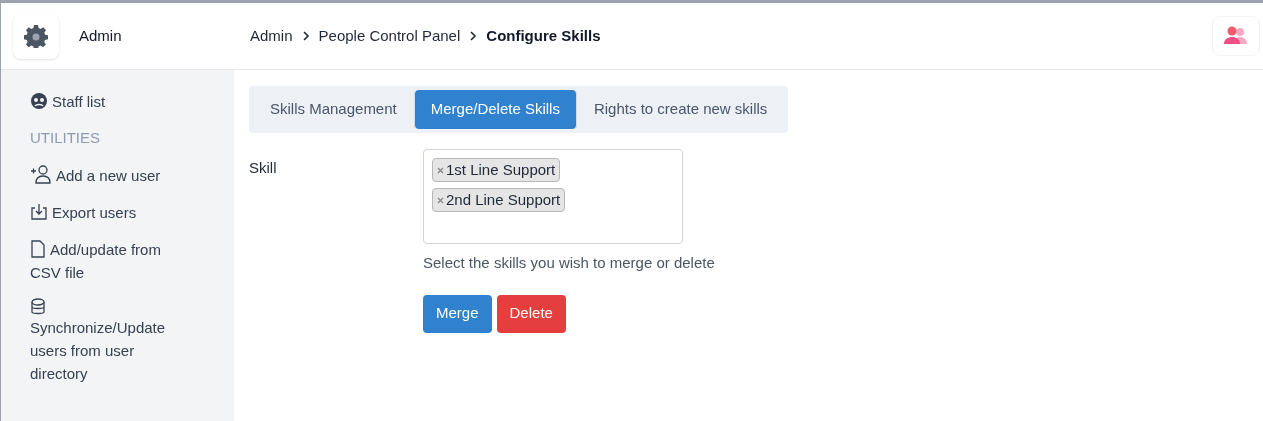  What do you see at coordinates (41, 173) in the screenshot?
I see `add-user-icon` at bounding box center [41, 173].